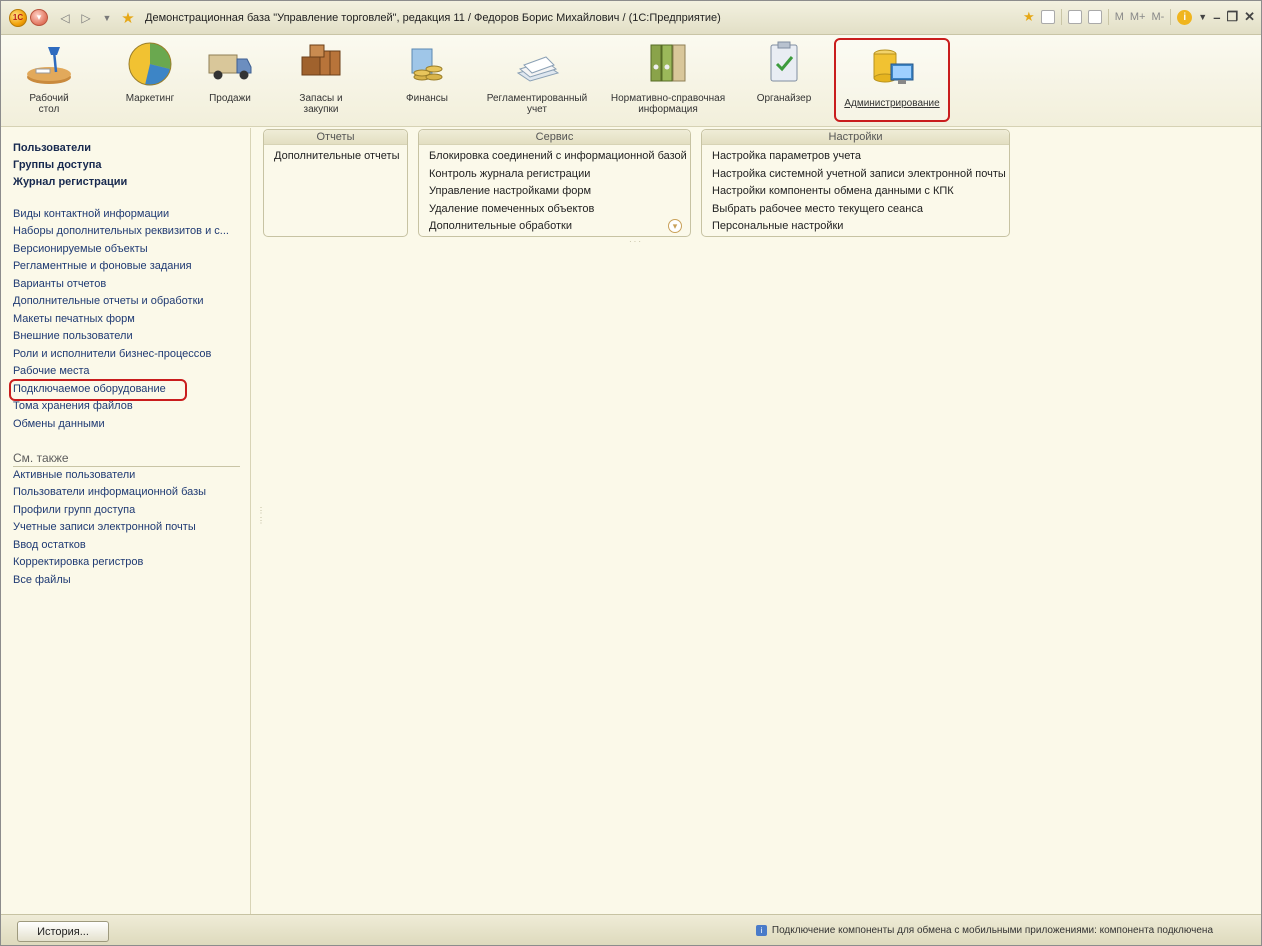 The height and width of the screenshot is (946, 1262). I want to click on nav-users: Пользователи, so click(52, 148).